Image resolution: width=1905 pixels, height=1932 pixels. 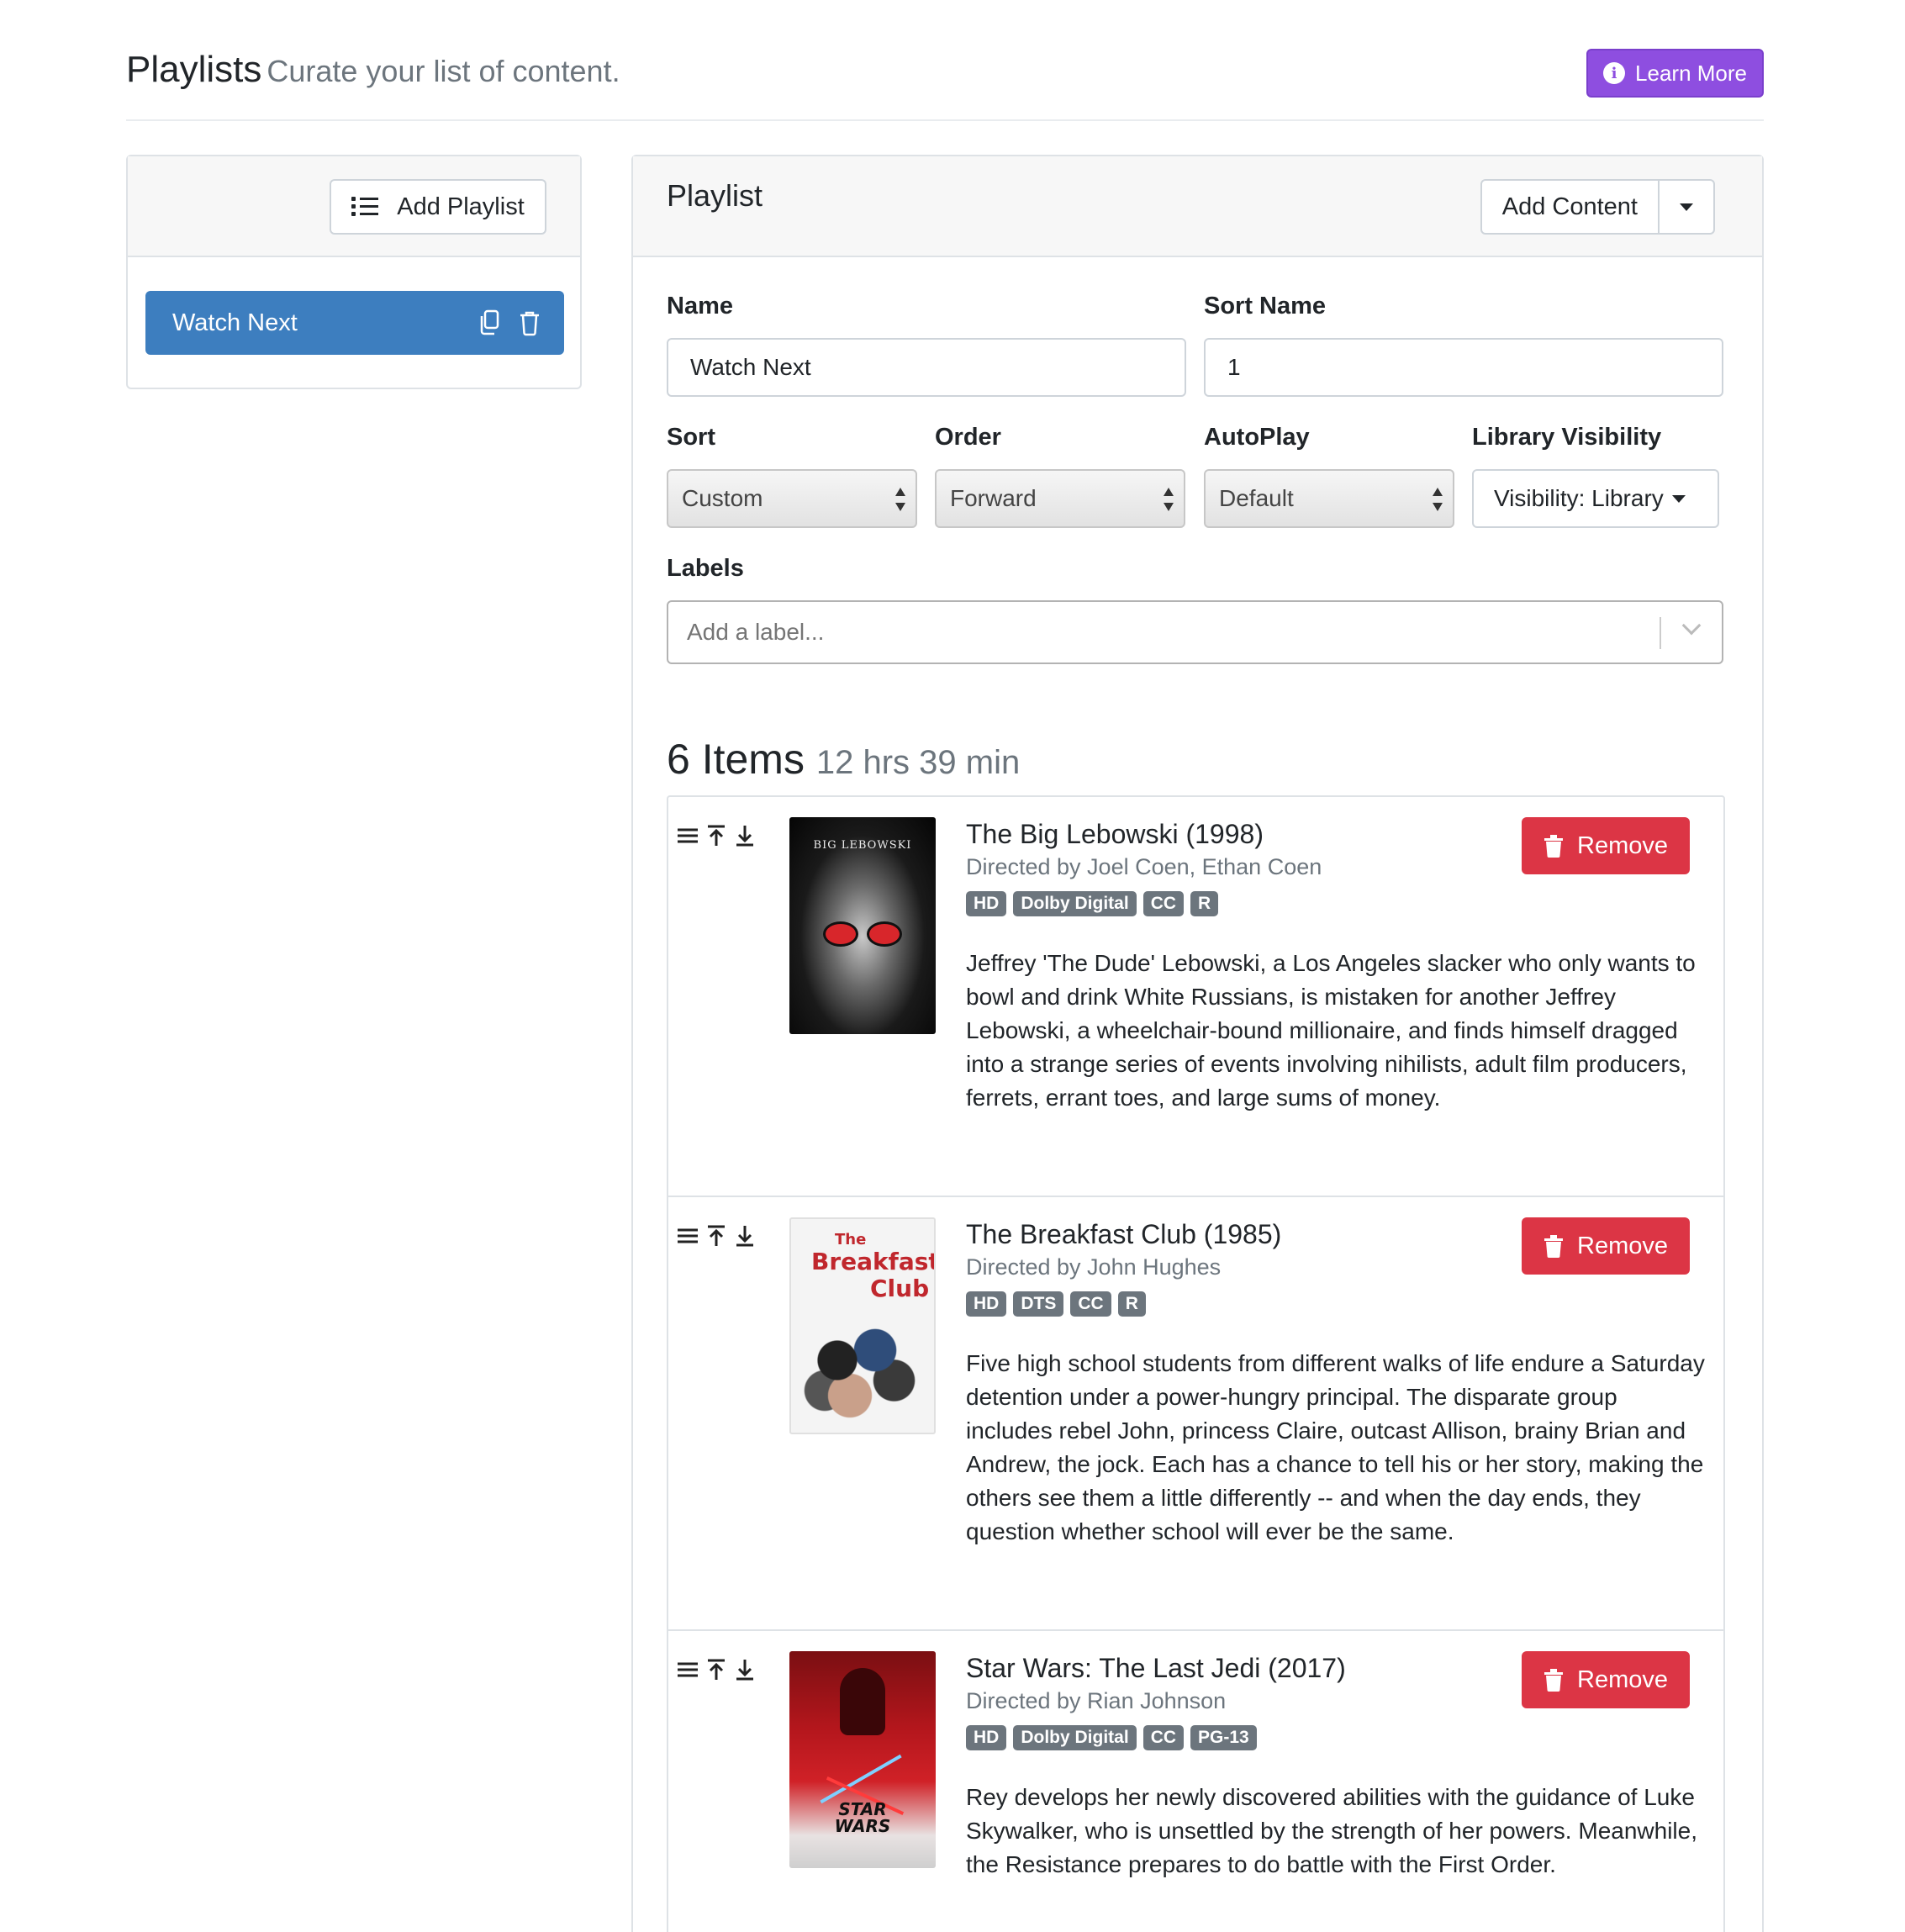 What do you see at coordinates (1060, 498) in the screenshot?
I see `order-select: Forward` at bounding box center [1060, 498].